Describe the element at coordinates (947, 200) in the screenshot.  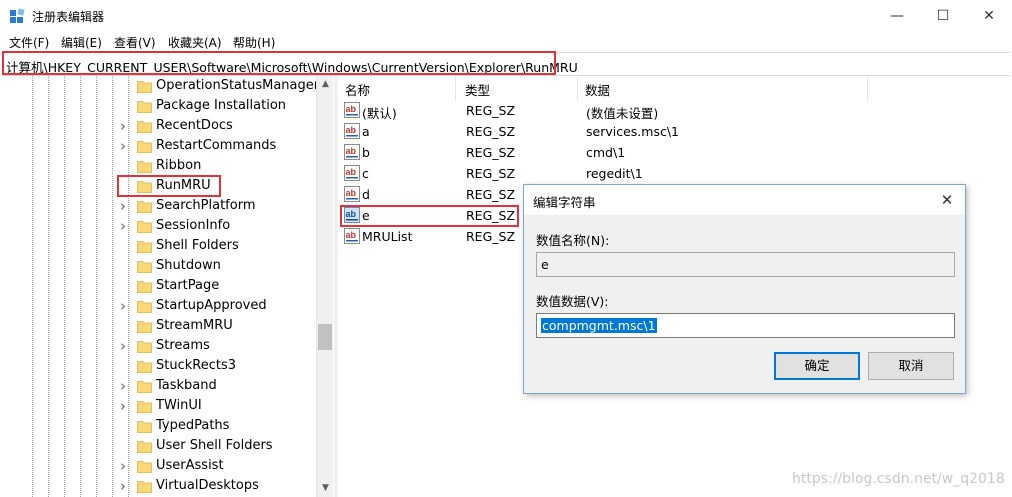
I see `dialog-close-icon: ✕` at that location.